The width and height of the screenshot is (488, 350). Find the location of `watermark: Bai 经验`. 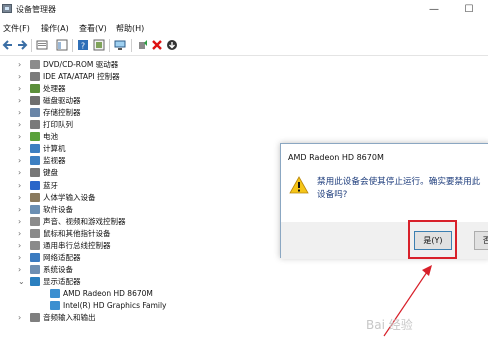

watermark: Bai 经验 is located at coordinates (389, 325).